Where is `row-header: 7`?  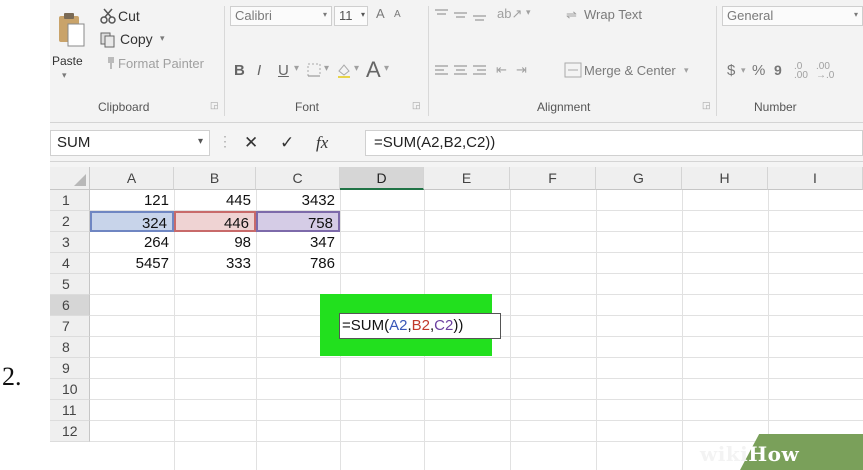 row-header: 7 is located at coordinates (70, 326).